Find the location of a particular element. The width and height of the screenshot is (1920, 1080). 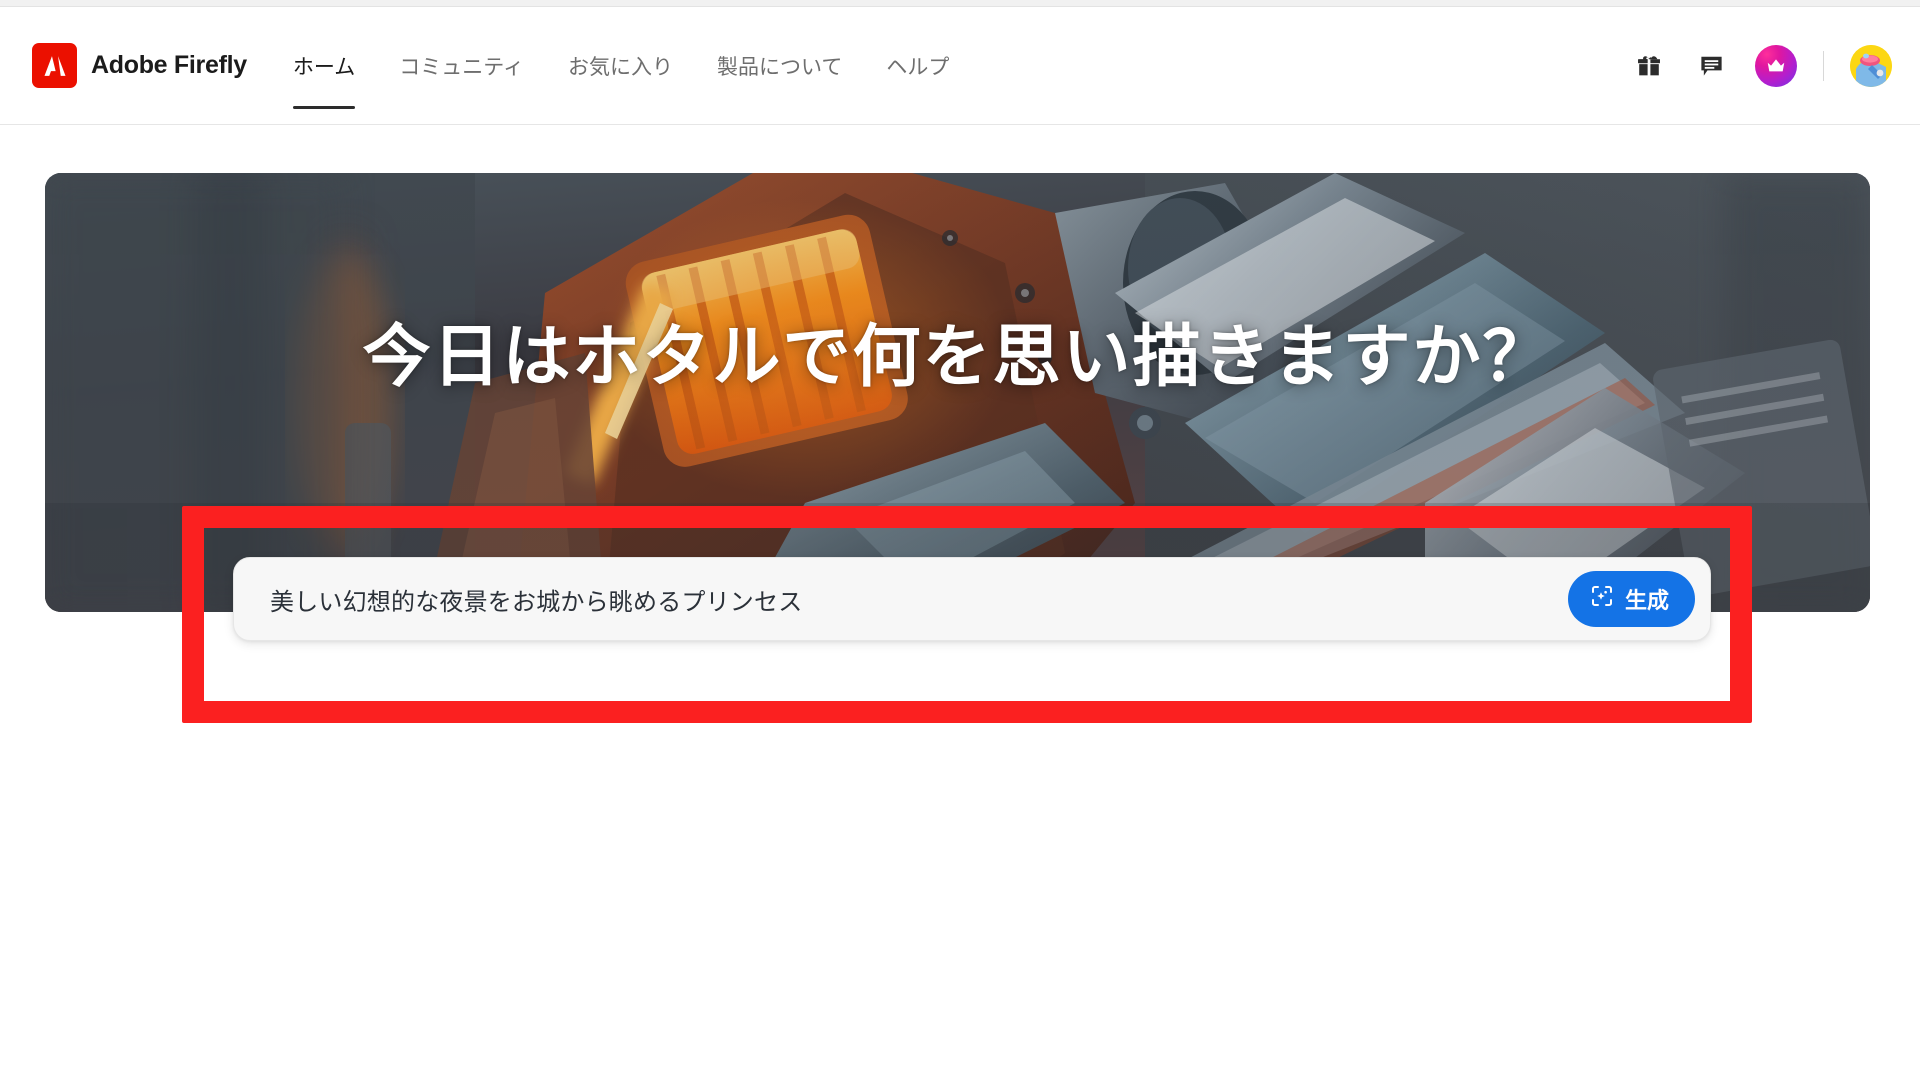

brand-logo: Adobe Firefly is located at coordinates (139, 65).